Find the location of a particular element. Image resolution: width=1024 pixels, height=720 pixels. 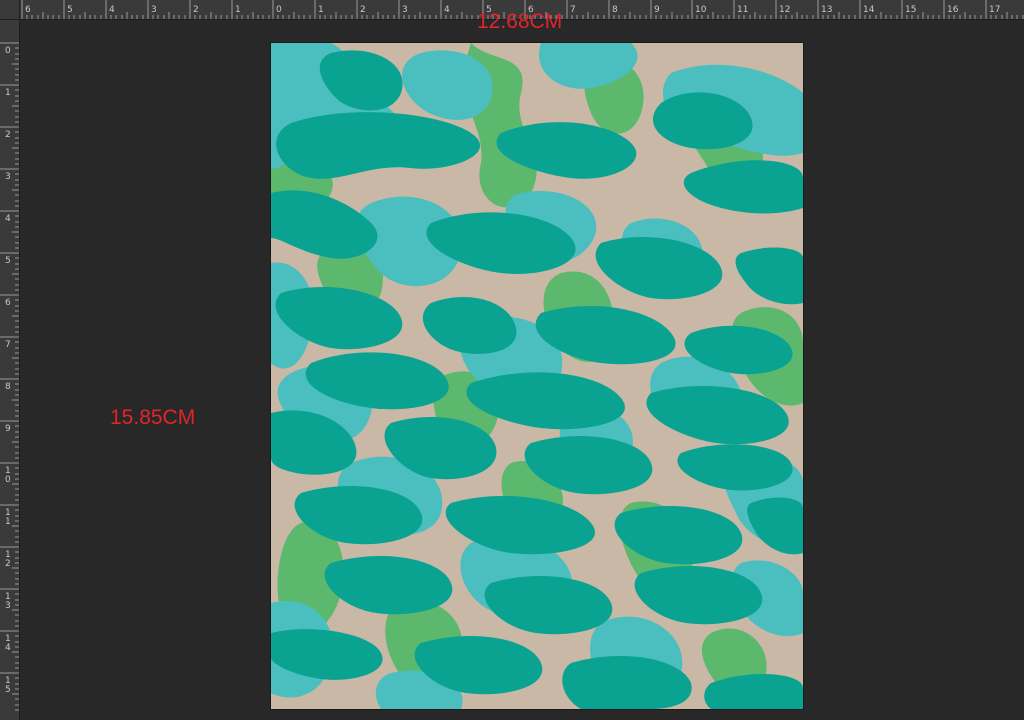

vertical-ruler: 0123456789101112131415 is located at coordinates (10, 370).